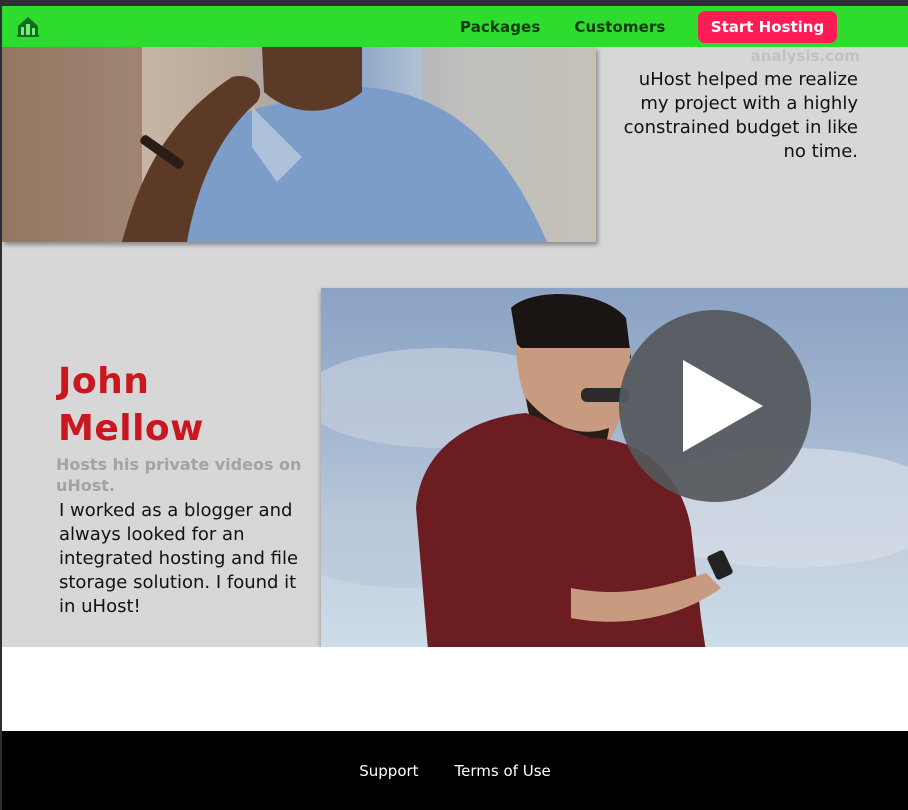 This screenshot has height=810, width=908. What do you see at coordinates (179, 475) in the screenshot?
I see `customer-subtitle: Hosts his private videos on uHost.` at bounding box center [179, 475].